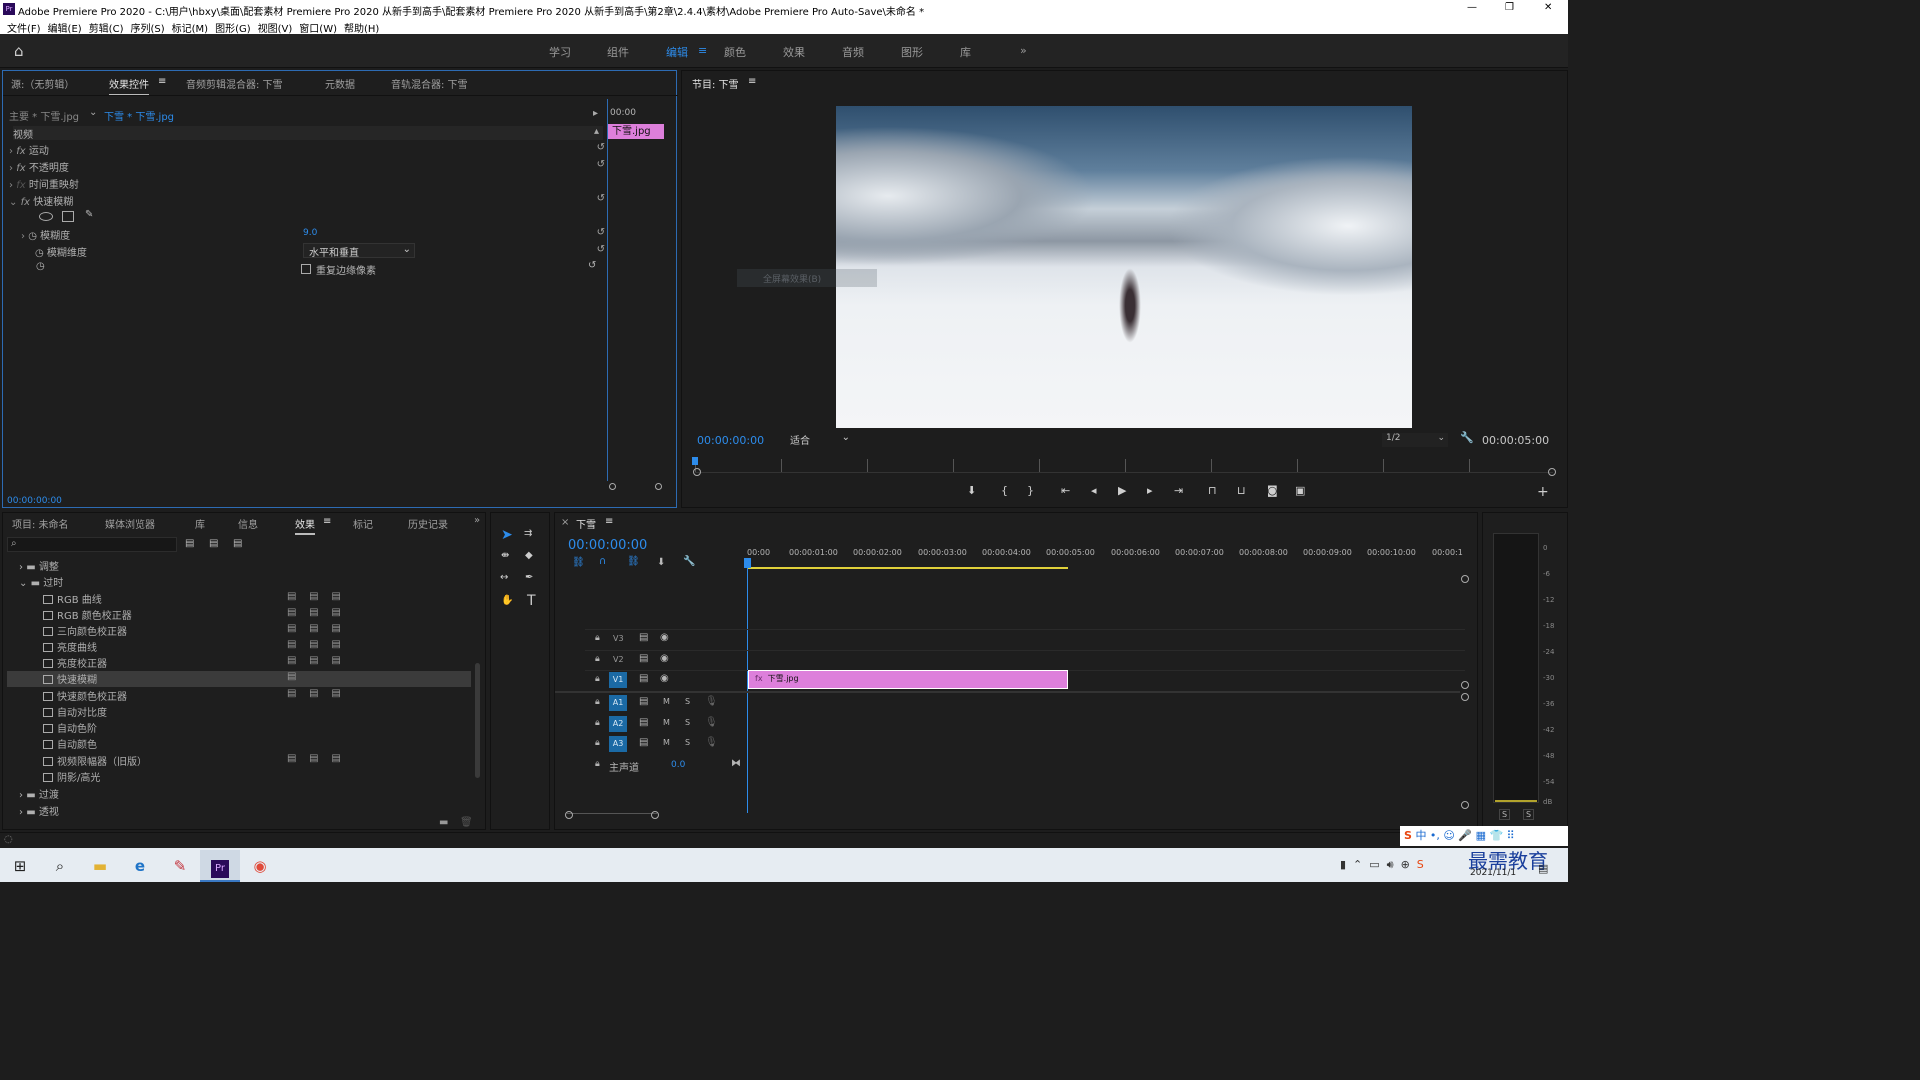 The height and width of the screenshot is (1080, 1920). I want to click on premiere-taskbar-icon: Pr, so click(220, 866).